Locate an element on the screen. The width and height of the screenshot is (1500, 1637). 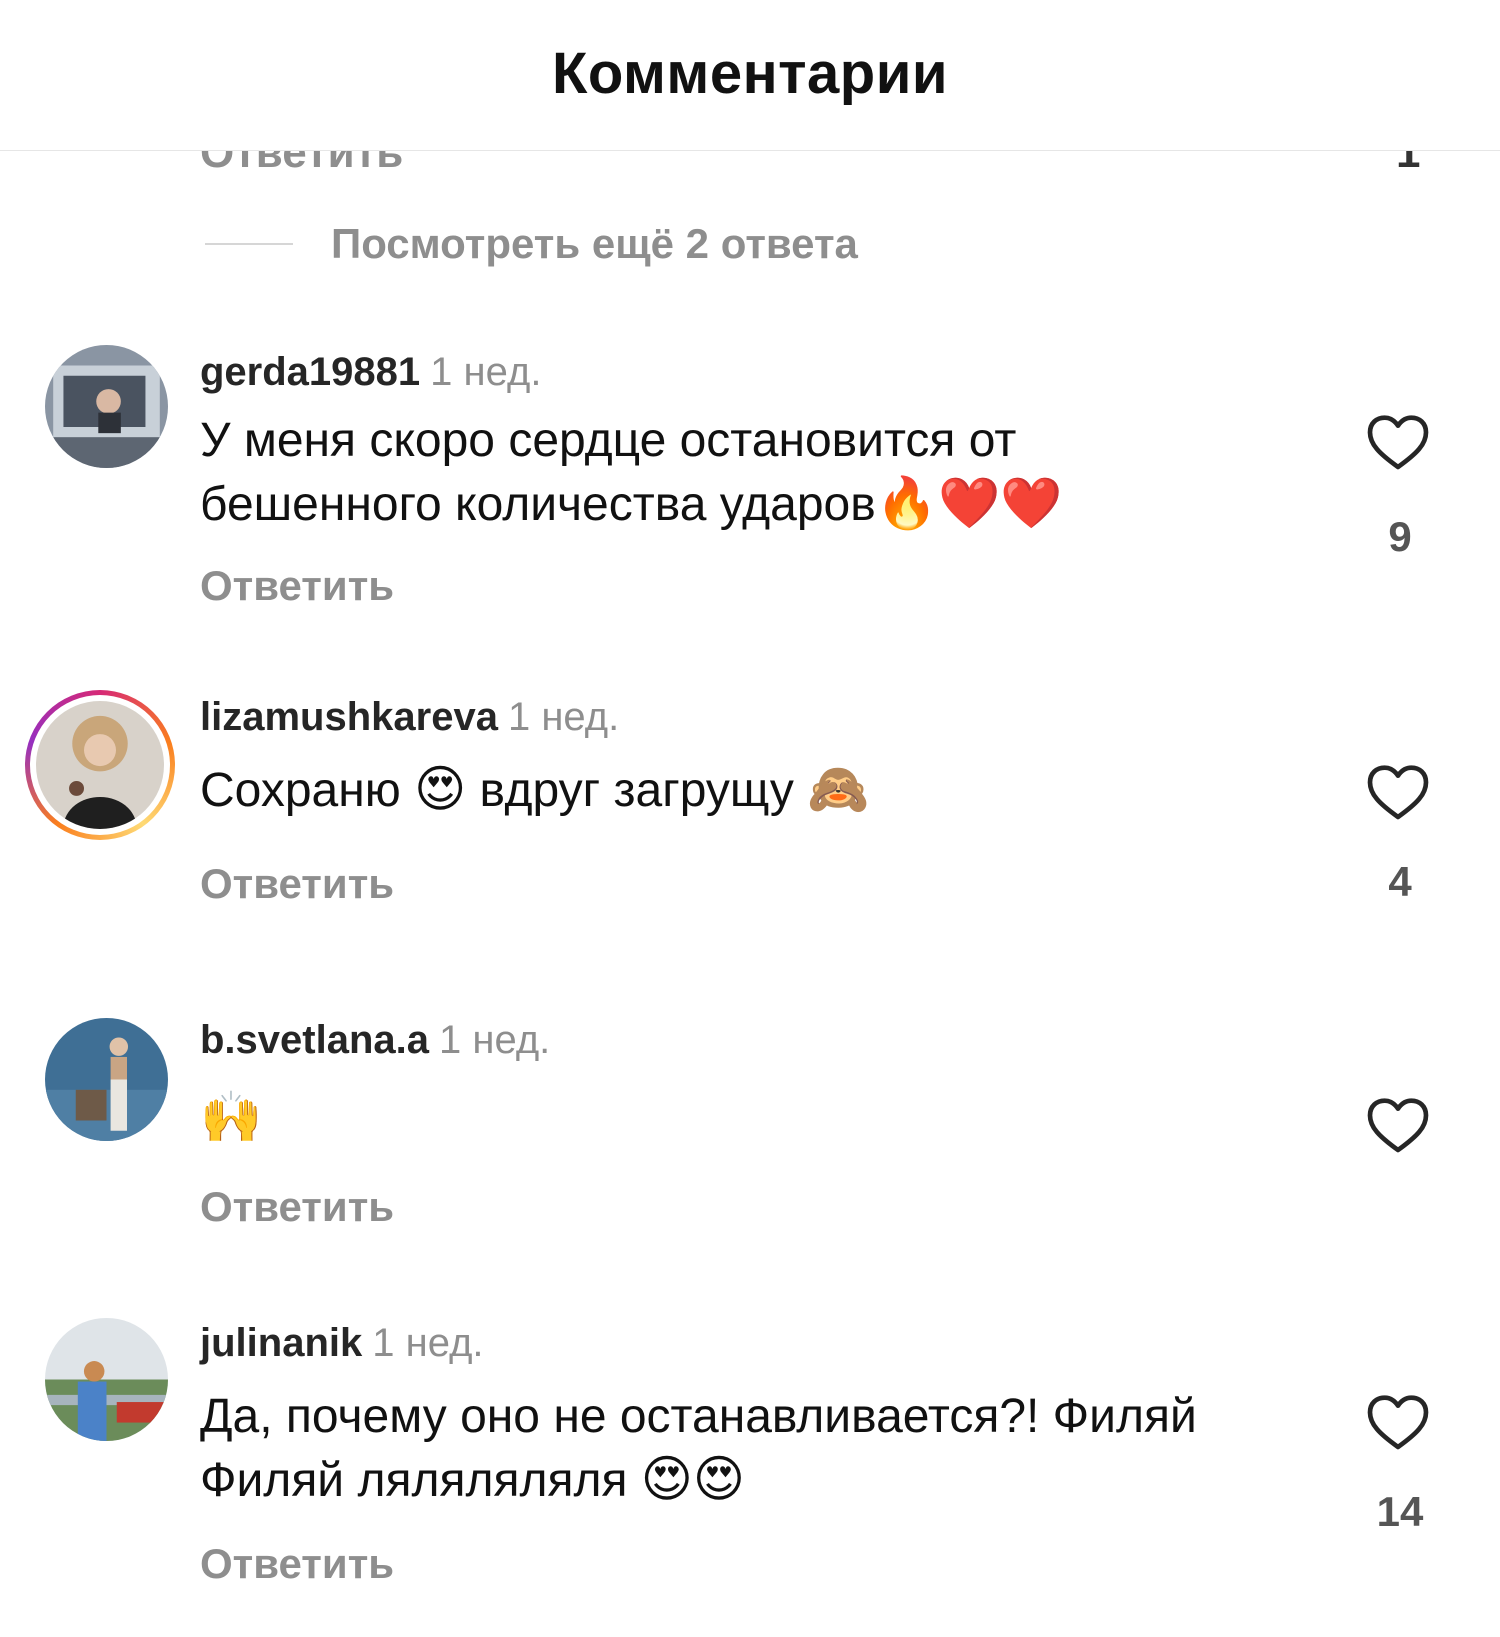
page-title: Комментарии is located at coordinates (750, 73).